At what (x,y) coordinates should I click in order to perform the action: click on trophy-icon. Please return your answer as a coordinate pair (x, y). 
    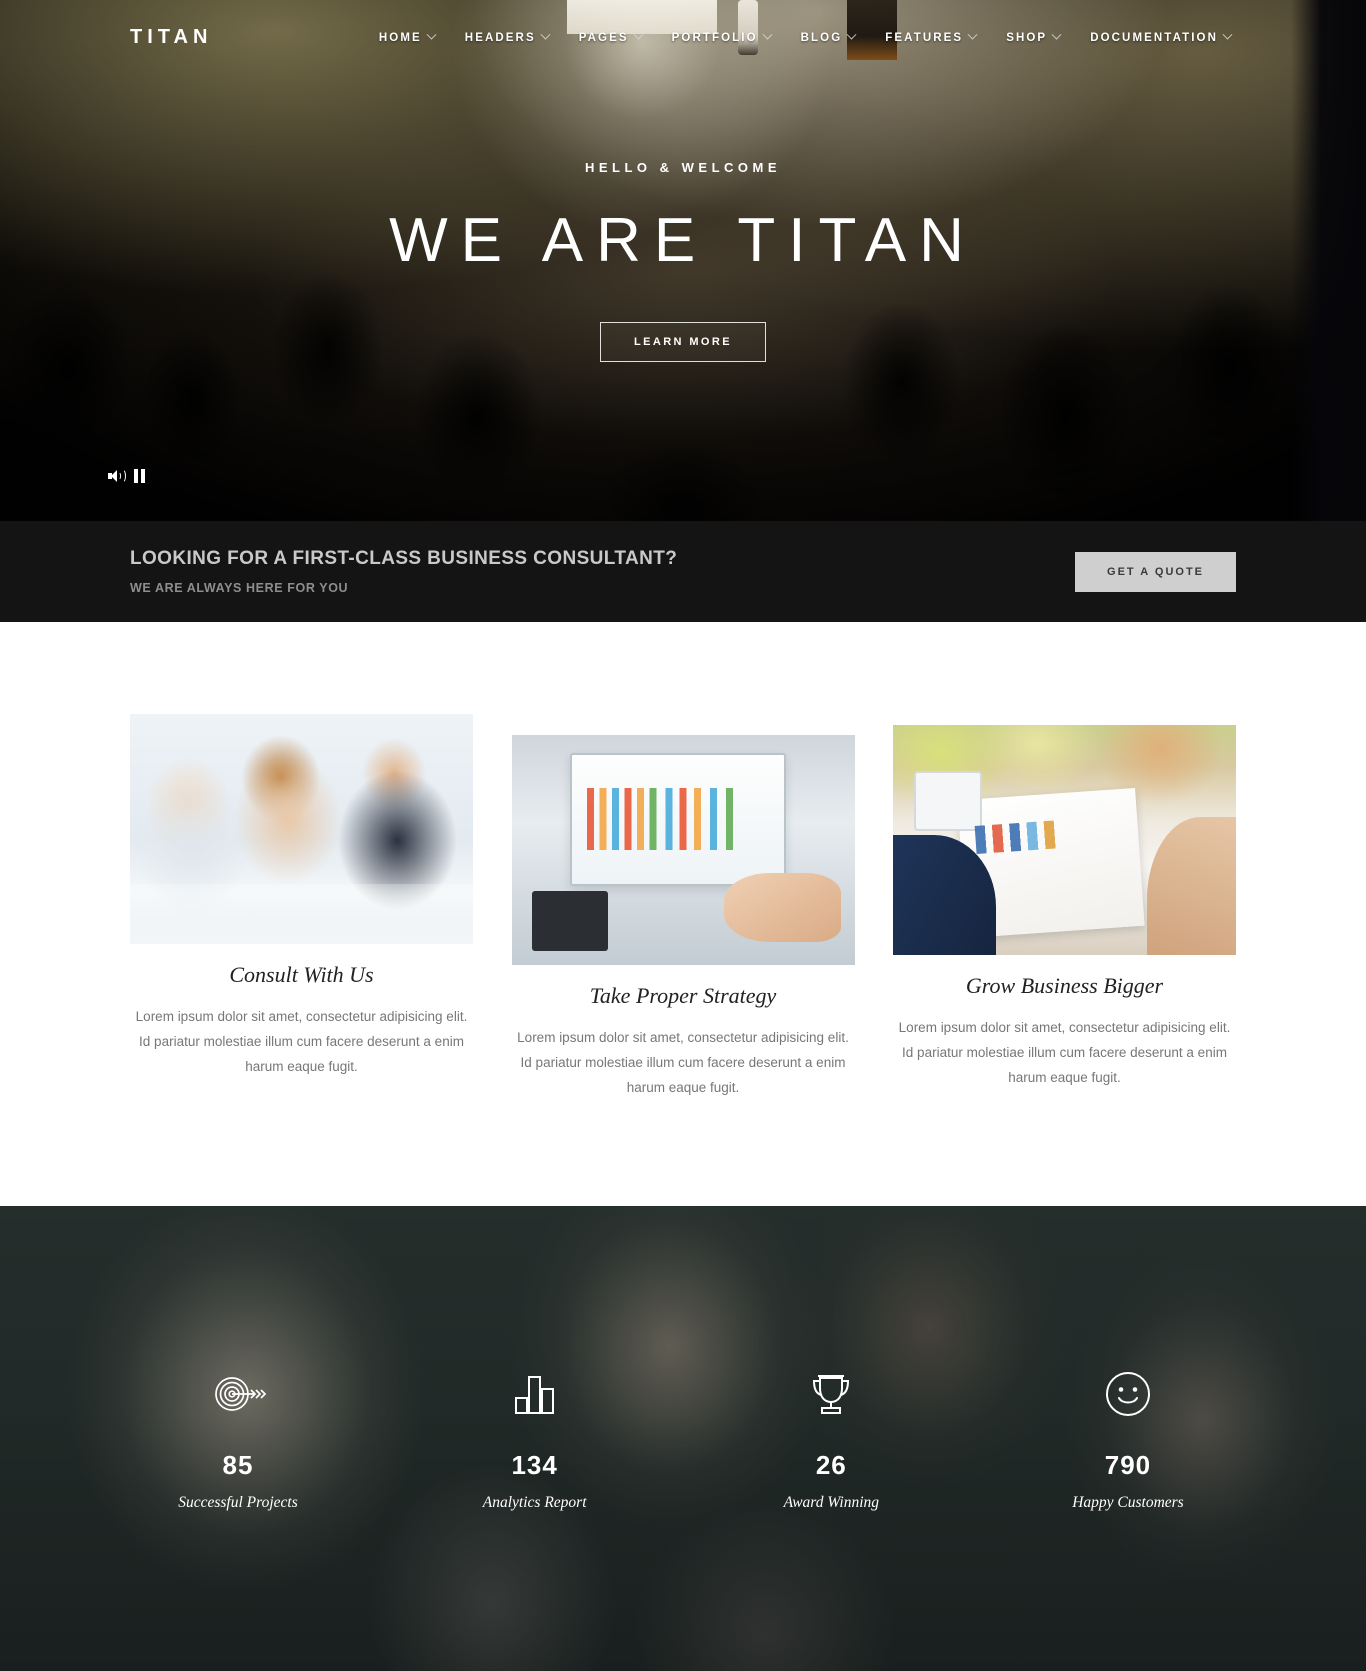
    Looking at the image, I should click on (831, 1394).